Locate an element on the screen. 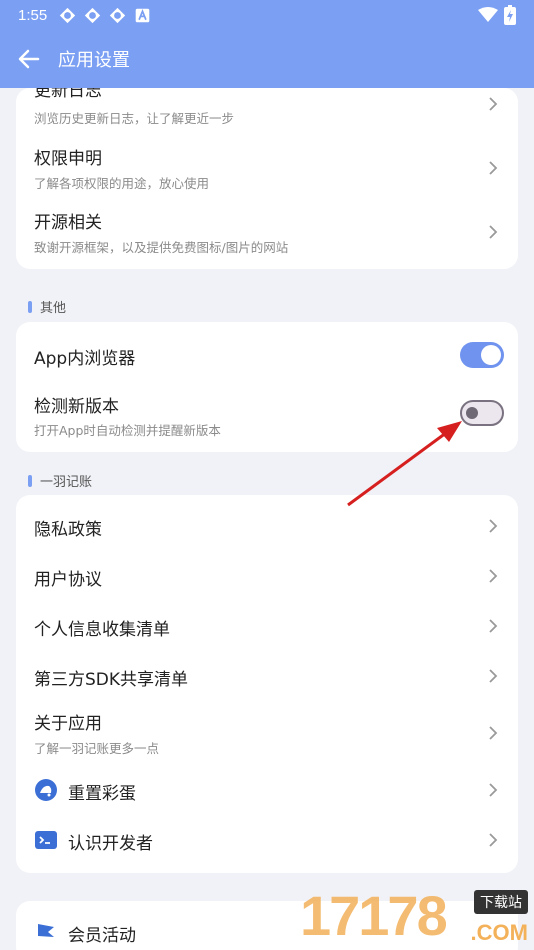  row-title: 第三方SDK共享清单 is located at coordinates (111, 680).